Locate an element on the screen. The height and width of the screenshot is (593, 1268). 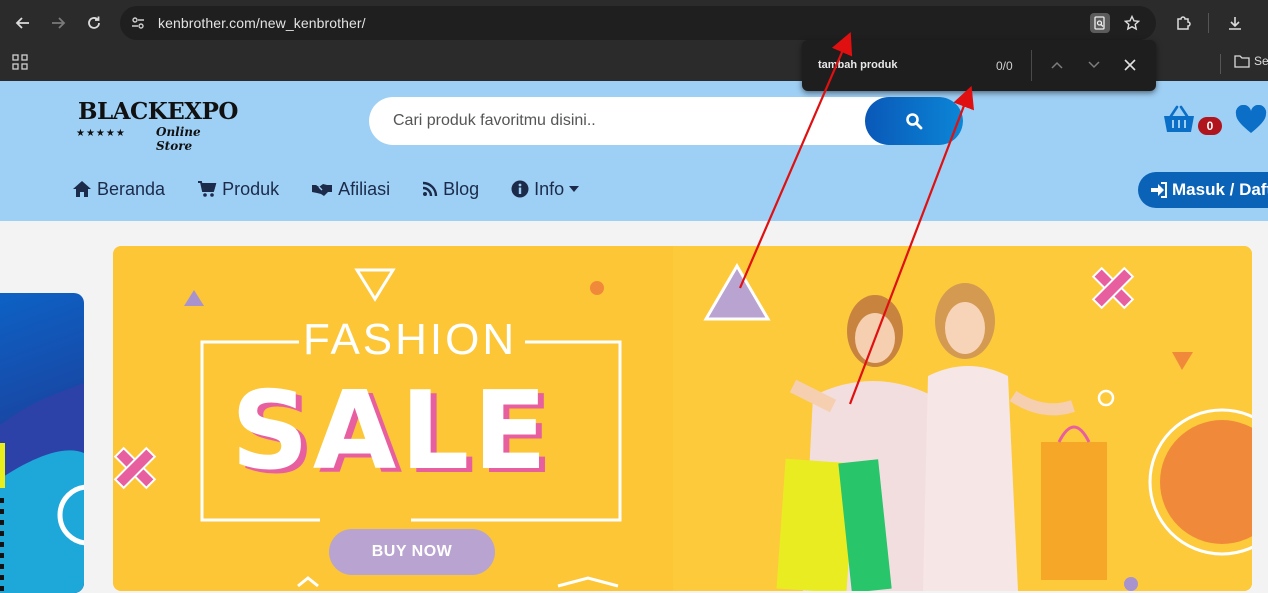
find-bar: tambah produk 0/0 is located at coordinates (979, 65).